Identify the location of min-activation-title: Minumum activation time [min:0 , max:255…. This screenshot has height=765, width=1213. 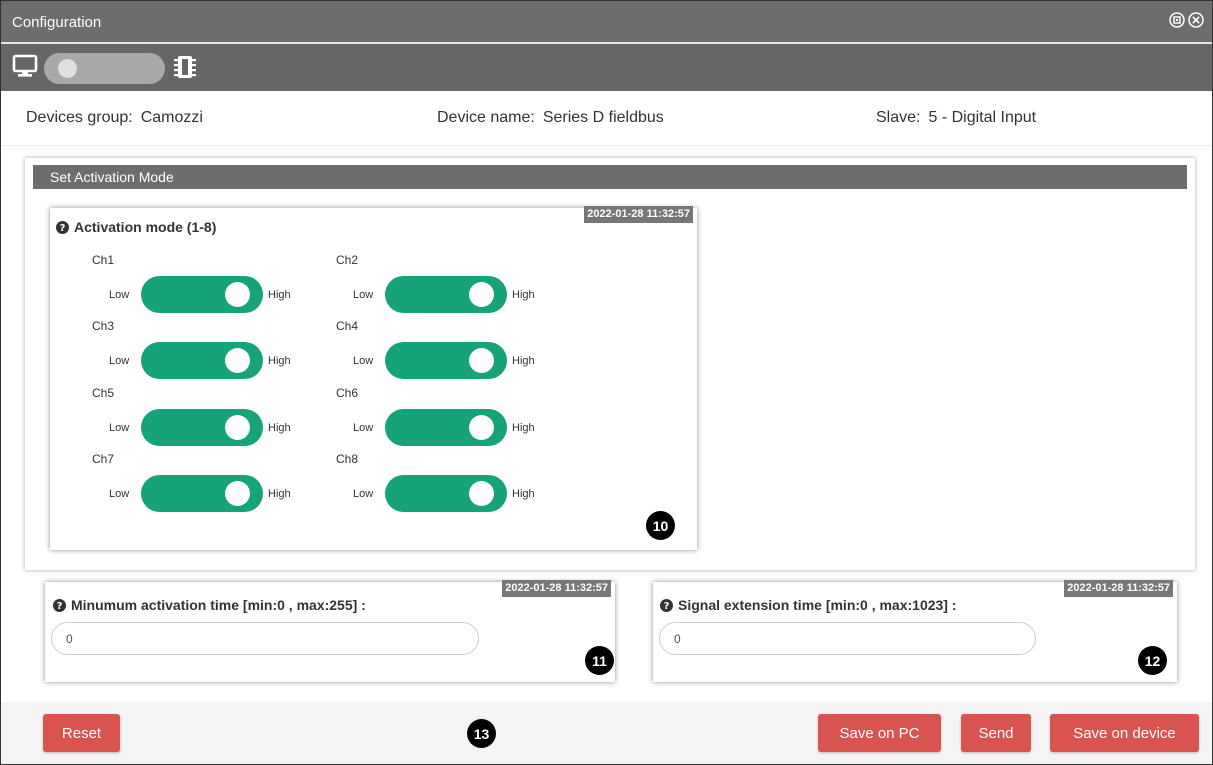
(218, 605).